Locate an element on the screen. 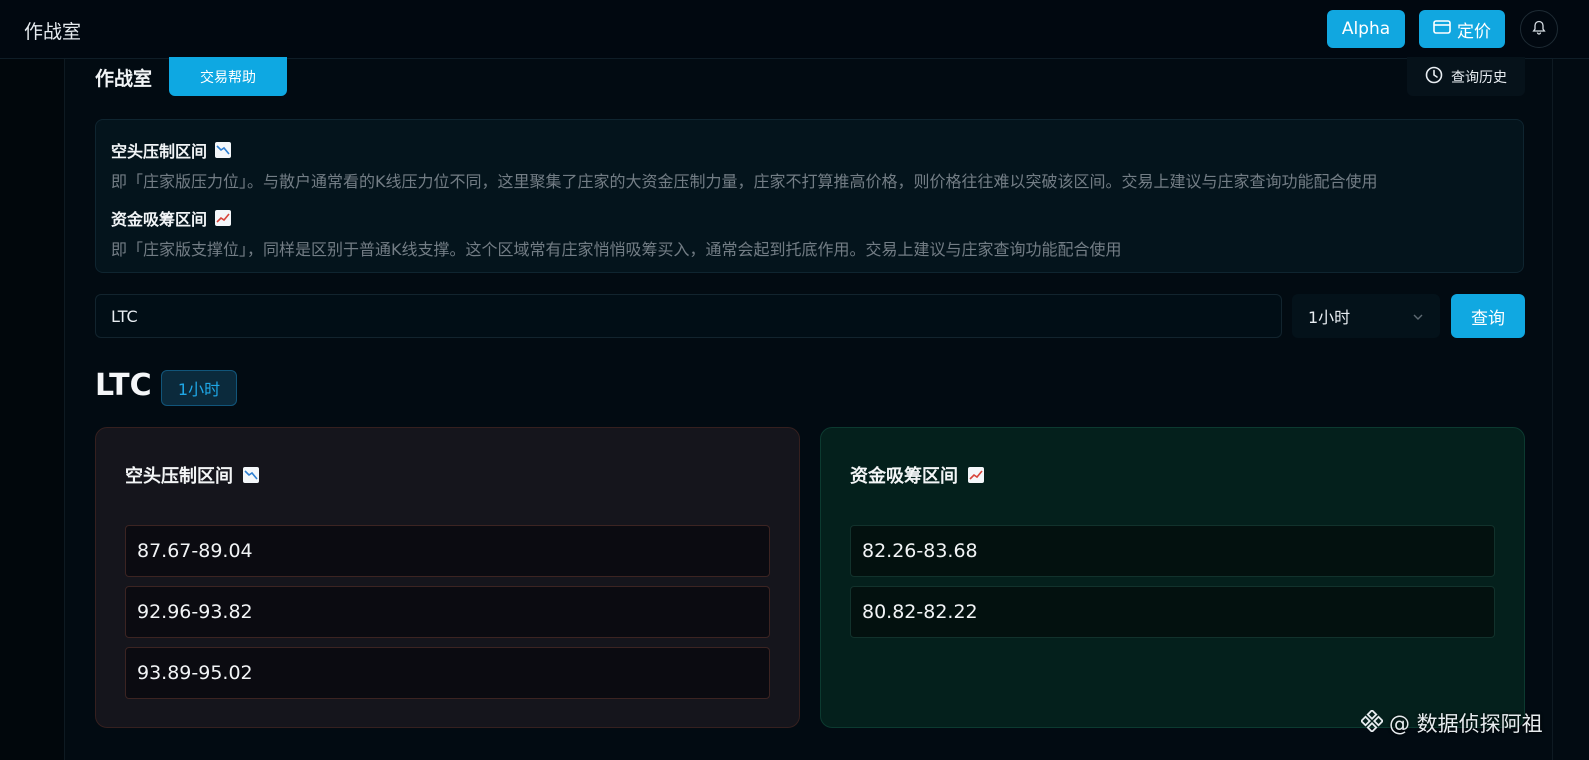 This screenshot has height=760, width=1589. zone-range: 87.67-89.04 is located at coordinates (195, 551).